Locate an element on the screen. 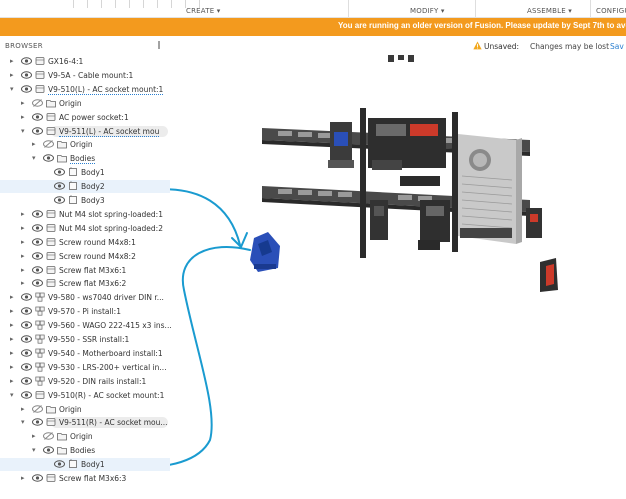 This screenshot has height=499, width=626. tree-item: ▸ Nut M4 slot spring-loaded:2 is located at coordinates (85, 228).